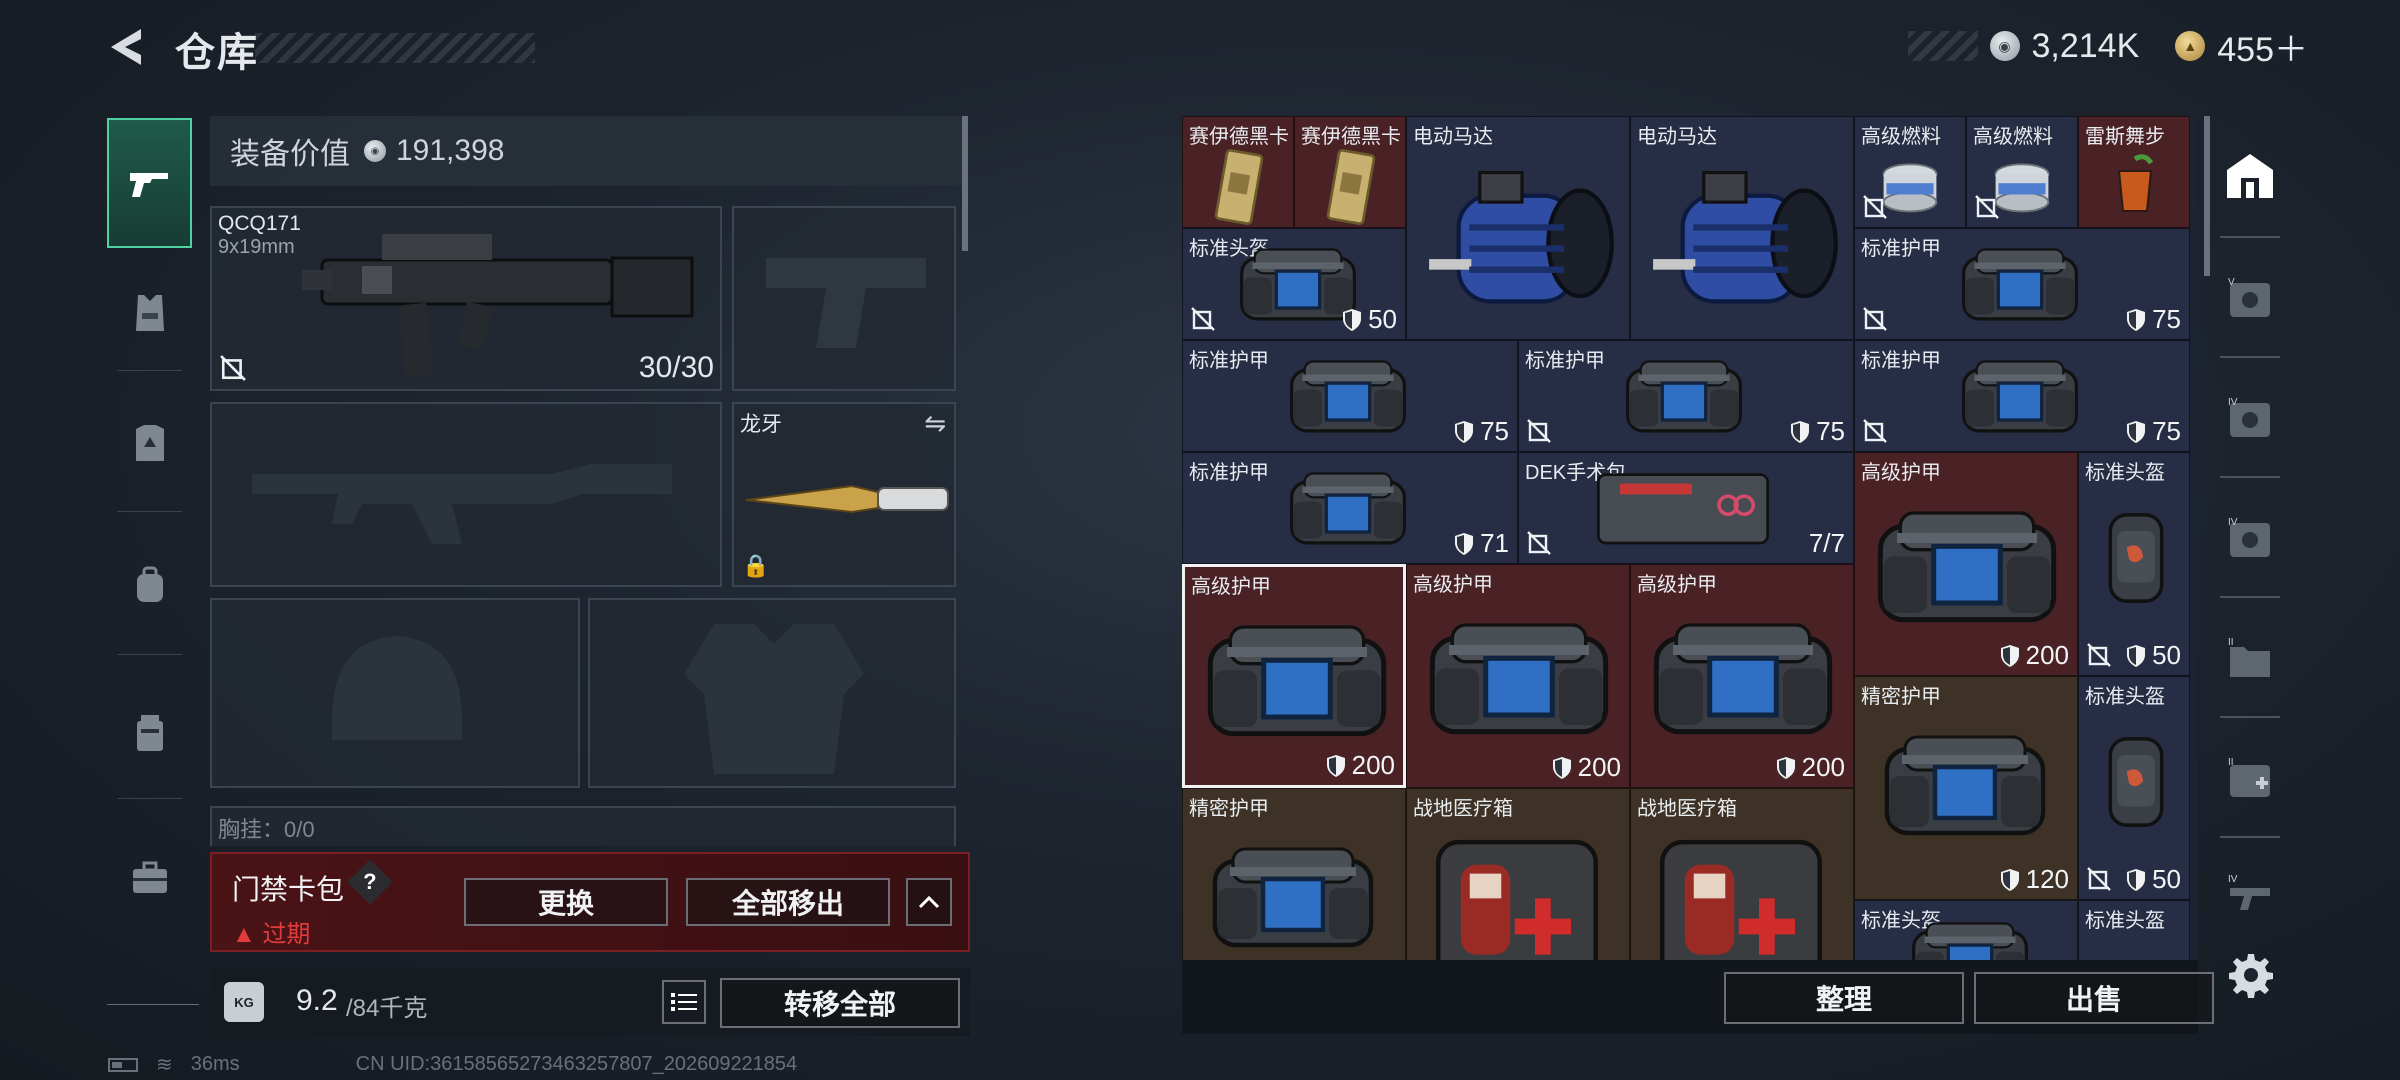 Image resolution: width=2400 pixels, height=1080 pixels. What do you see at coordinates (583, 826) in the screenshot?
I see `chest-rig-row: 胸挂：0/0` at bounding box center [583, 826].